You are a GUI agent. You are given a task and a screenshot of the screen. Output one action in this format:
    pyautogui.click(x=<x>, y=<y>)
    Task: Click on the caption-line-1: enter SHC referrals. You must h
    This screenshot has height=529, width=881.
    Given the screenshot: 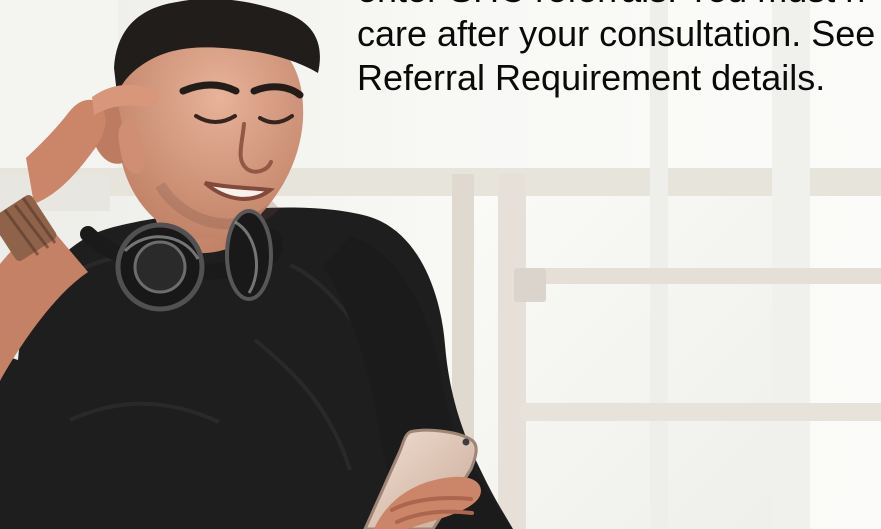 What is the action you would take?
    pyautogui.click(x=619, y=6)
    